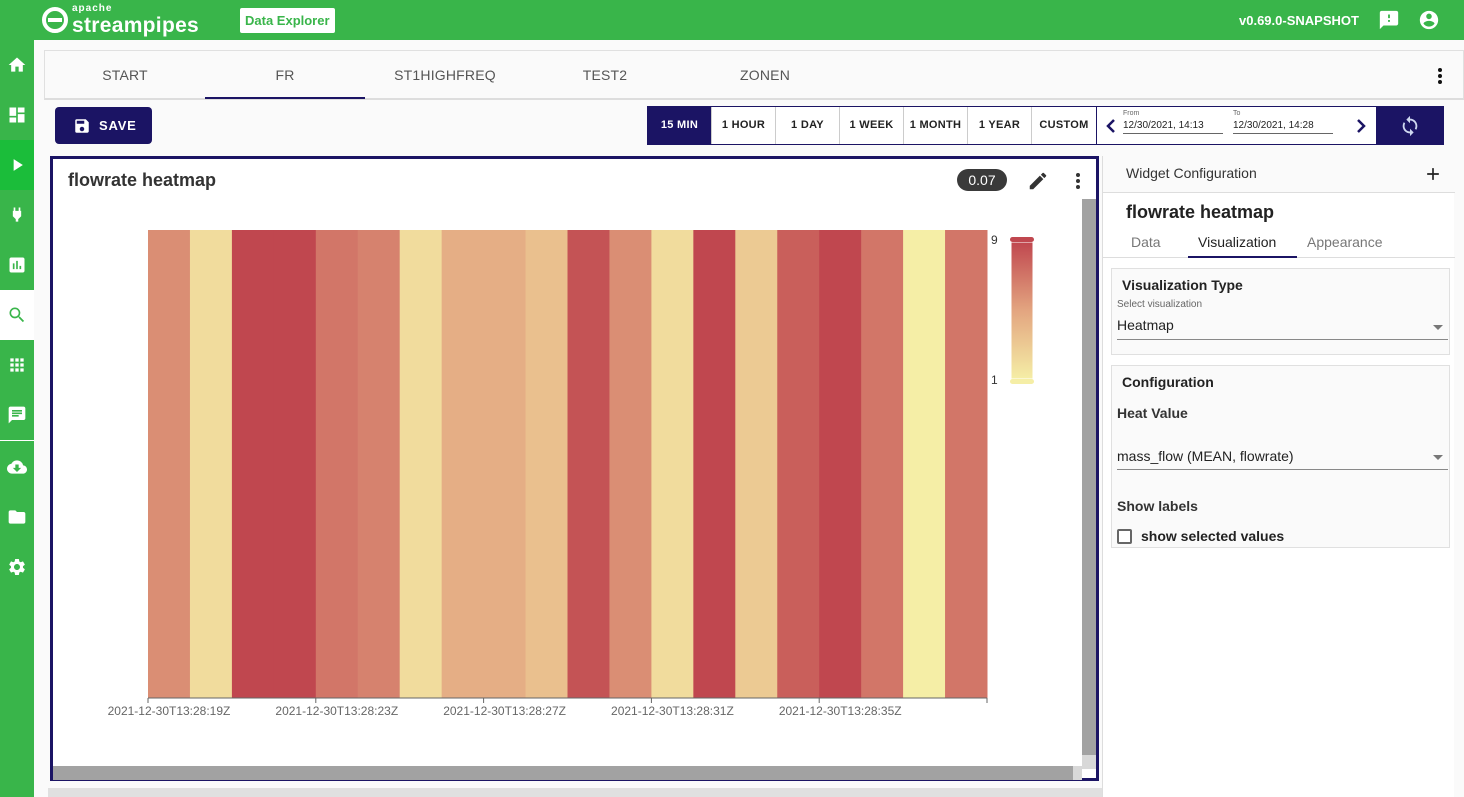  I want to click on logo-name-text: streampipes, so click(136, 25).